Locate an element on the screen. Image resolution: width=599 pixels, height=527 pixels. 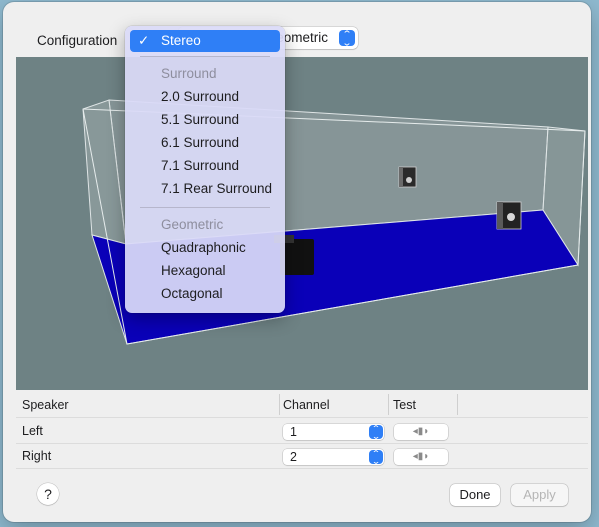
menu-item-7-1-surround: 7.1 Surround is located at coordinates (205, 166).